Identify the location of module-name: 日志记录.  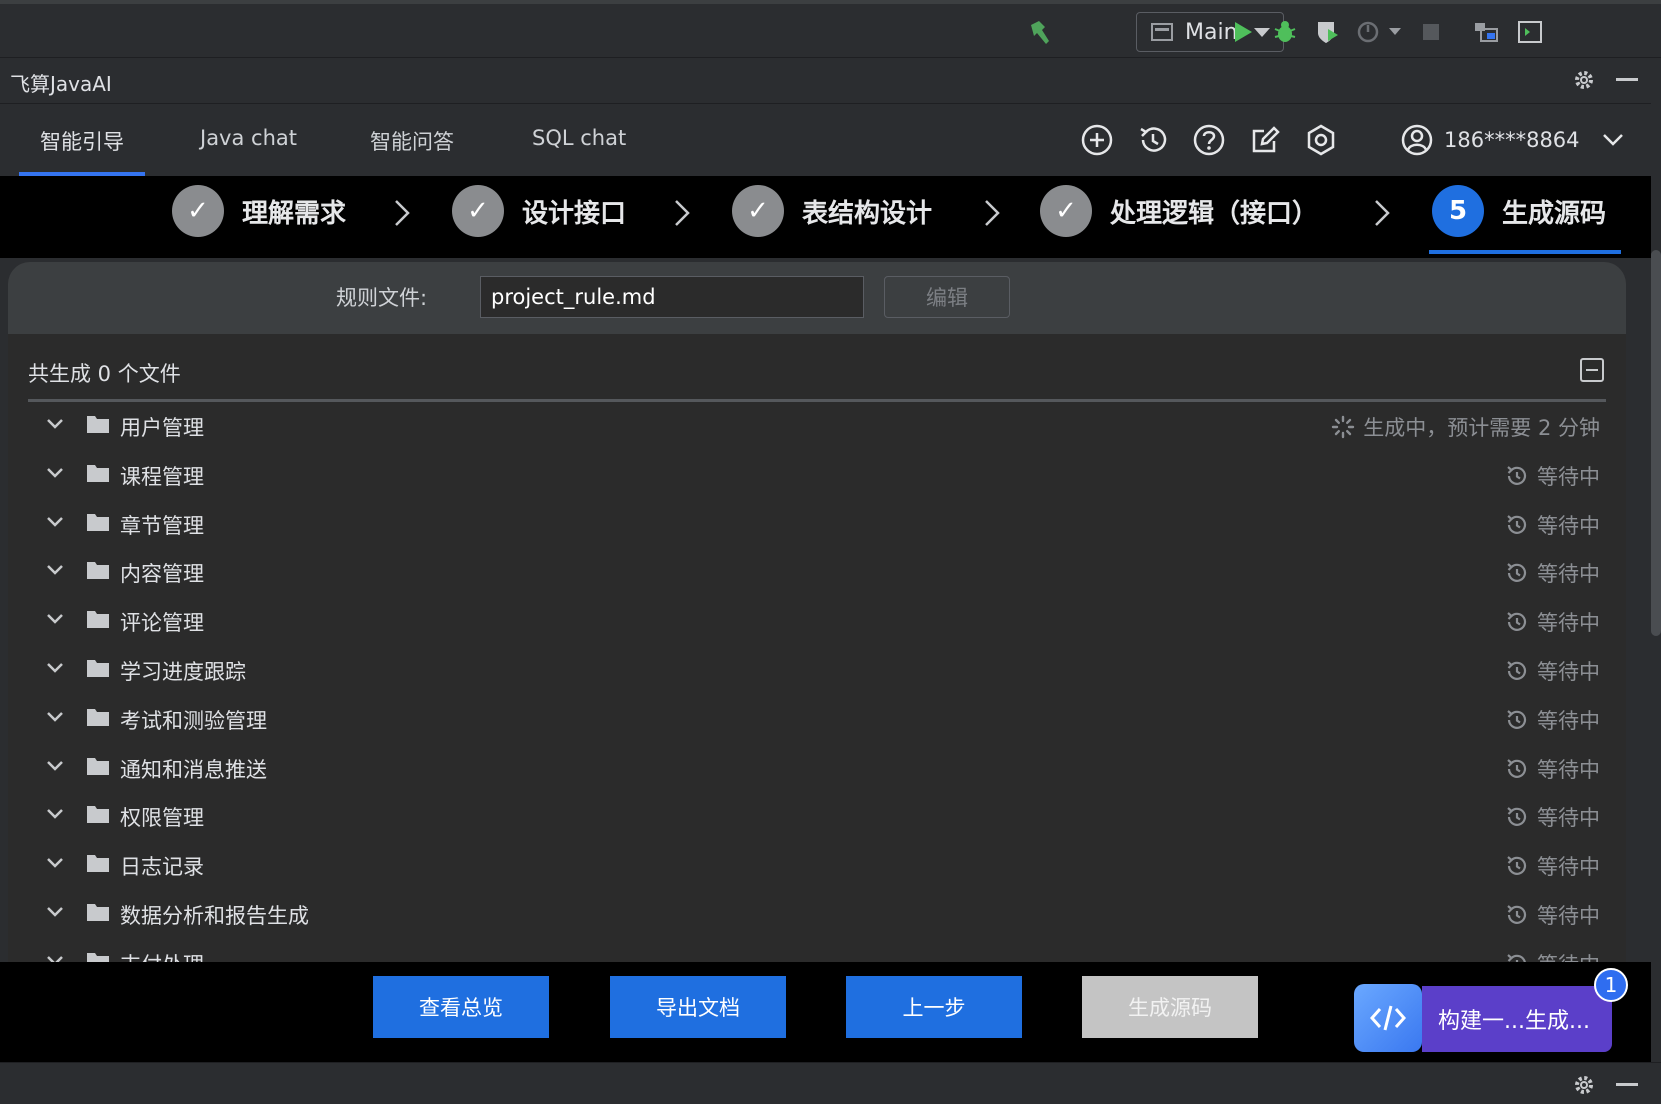
(162, 867).